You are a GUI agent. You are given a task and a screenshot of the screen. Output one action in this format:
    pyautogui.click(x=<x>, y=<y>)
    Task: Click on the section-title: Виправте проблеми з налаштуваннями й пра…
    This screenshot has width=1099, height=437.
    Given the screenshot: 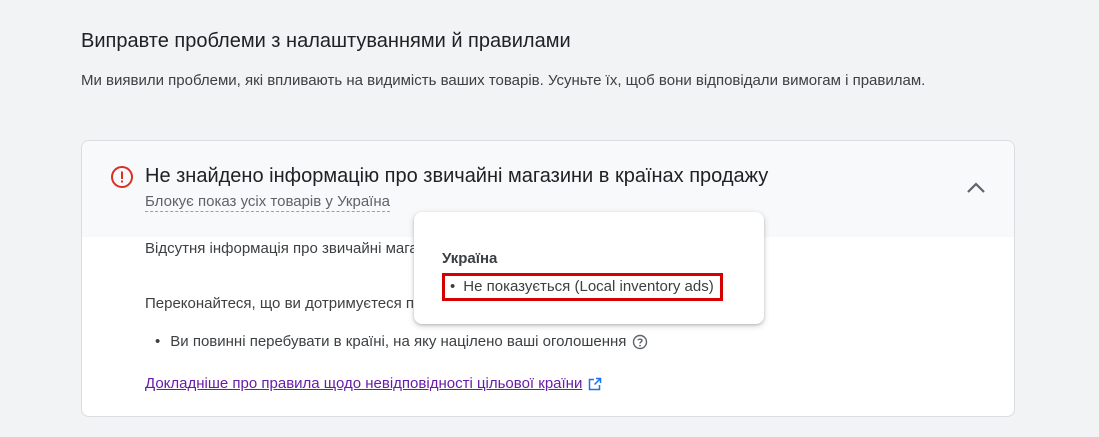 What is the action you would take?
    pyautogui.click(x=326, y=41)
    